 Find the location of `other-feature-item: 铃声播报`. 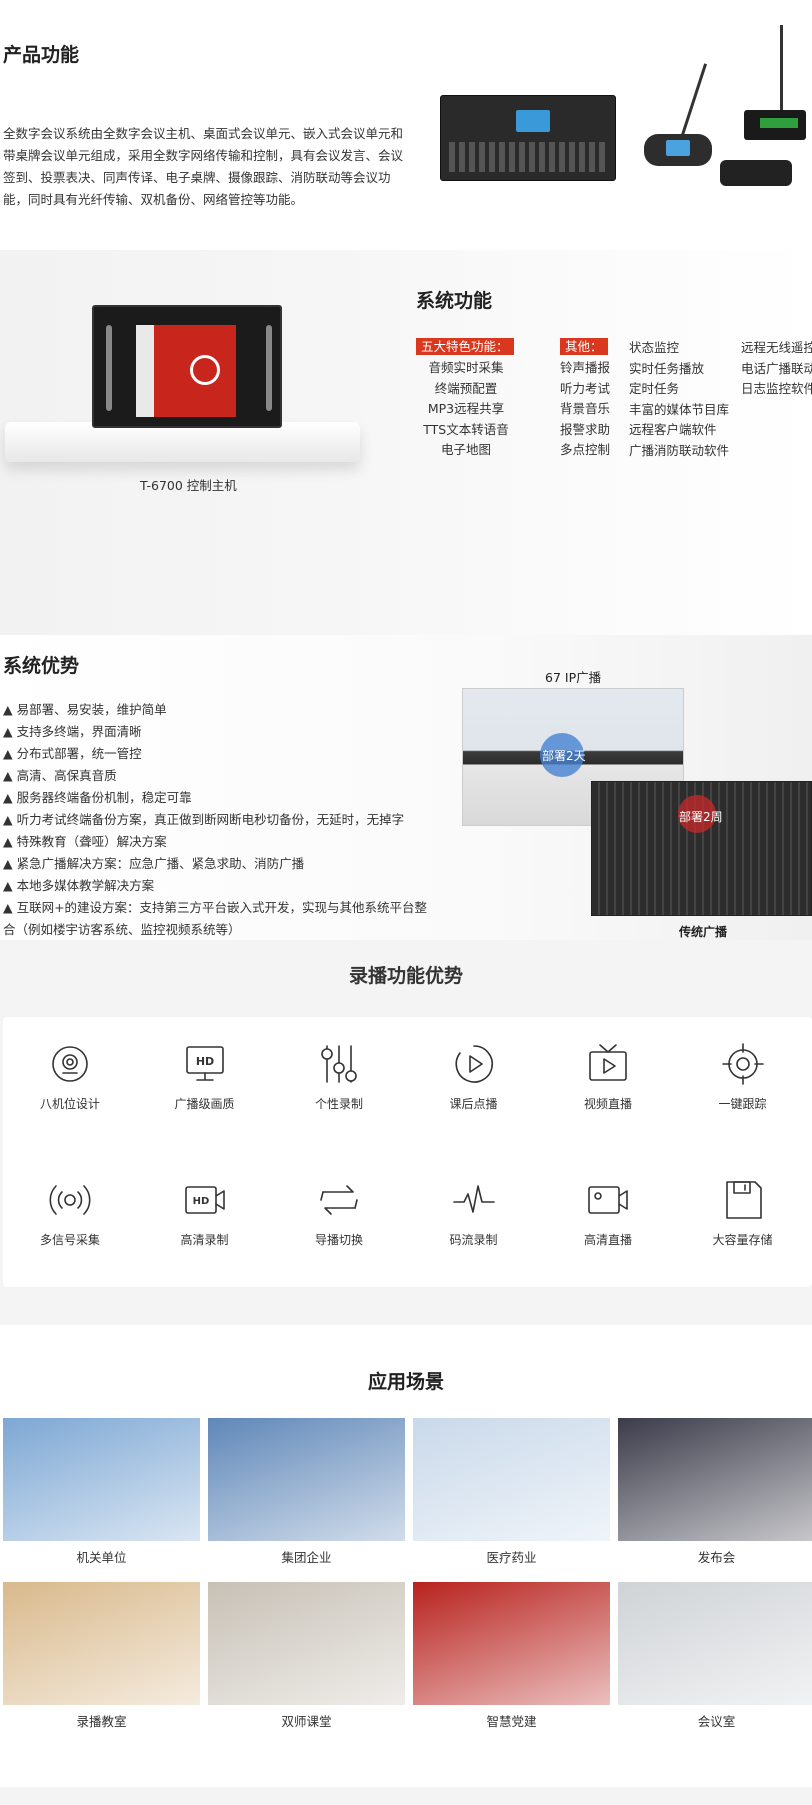

other-feature-item: 铃声播报 is located at coordinates (585, 367).